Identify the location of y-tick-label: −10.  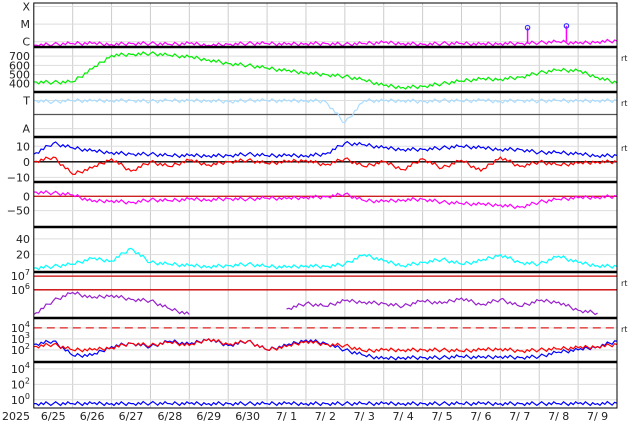
(18, 177).